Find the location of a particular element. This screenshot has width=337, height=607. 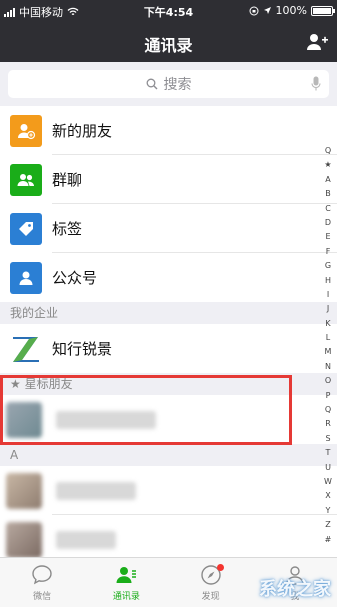

new-friends-icon is located at coordinates (26, 130).